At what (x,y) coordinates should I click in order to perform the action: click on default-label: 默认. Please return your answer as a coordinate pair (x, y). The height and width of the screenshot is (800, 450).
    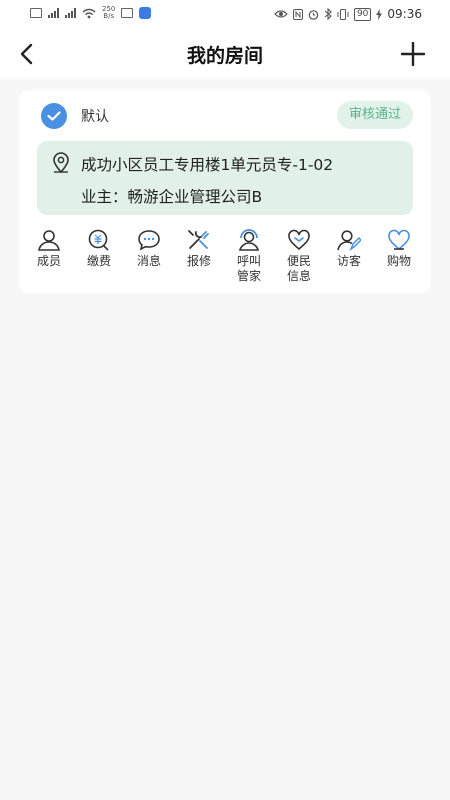
    Looking at the image, I should click on (95, 117).